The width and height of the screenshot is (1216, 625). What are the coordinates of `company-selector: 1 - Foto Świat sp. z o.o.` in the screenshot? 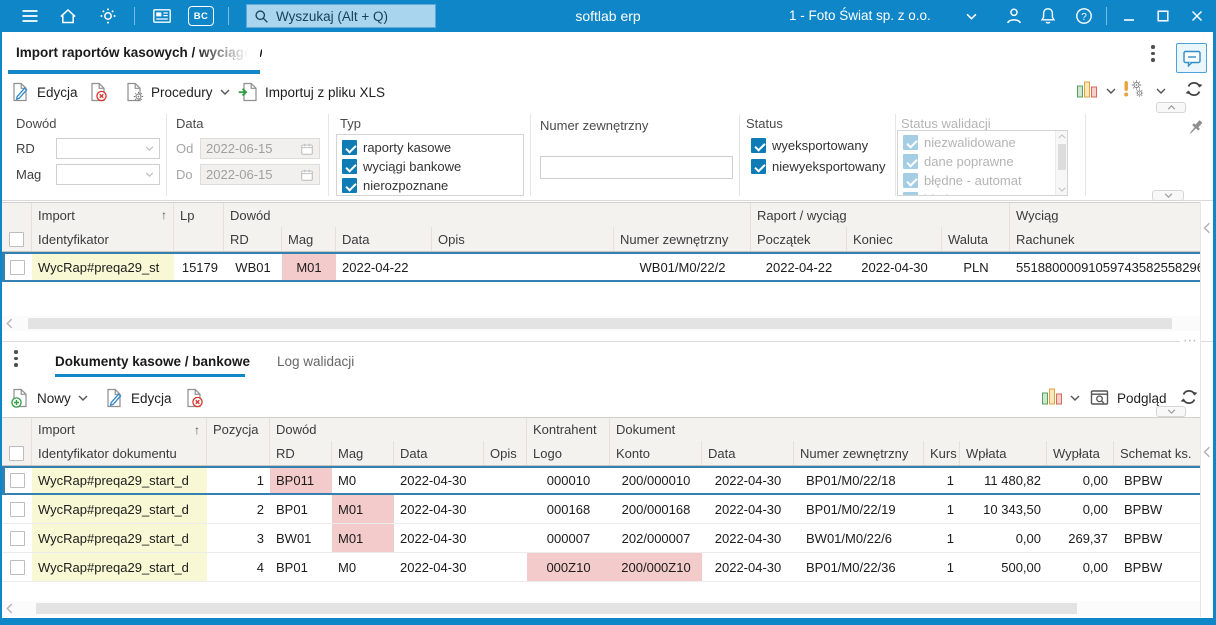 It's located at (860, 16).